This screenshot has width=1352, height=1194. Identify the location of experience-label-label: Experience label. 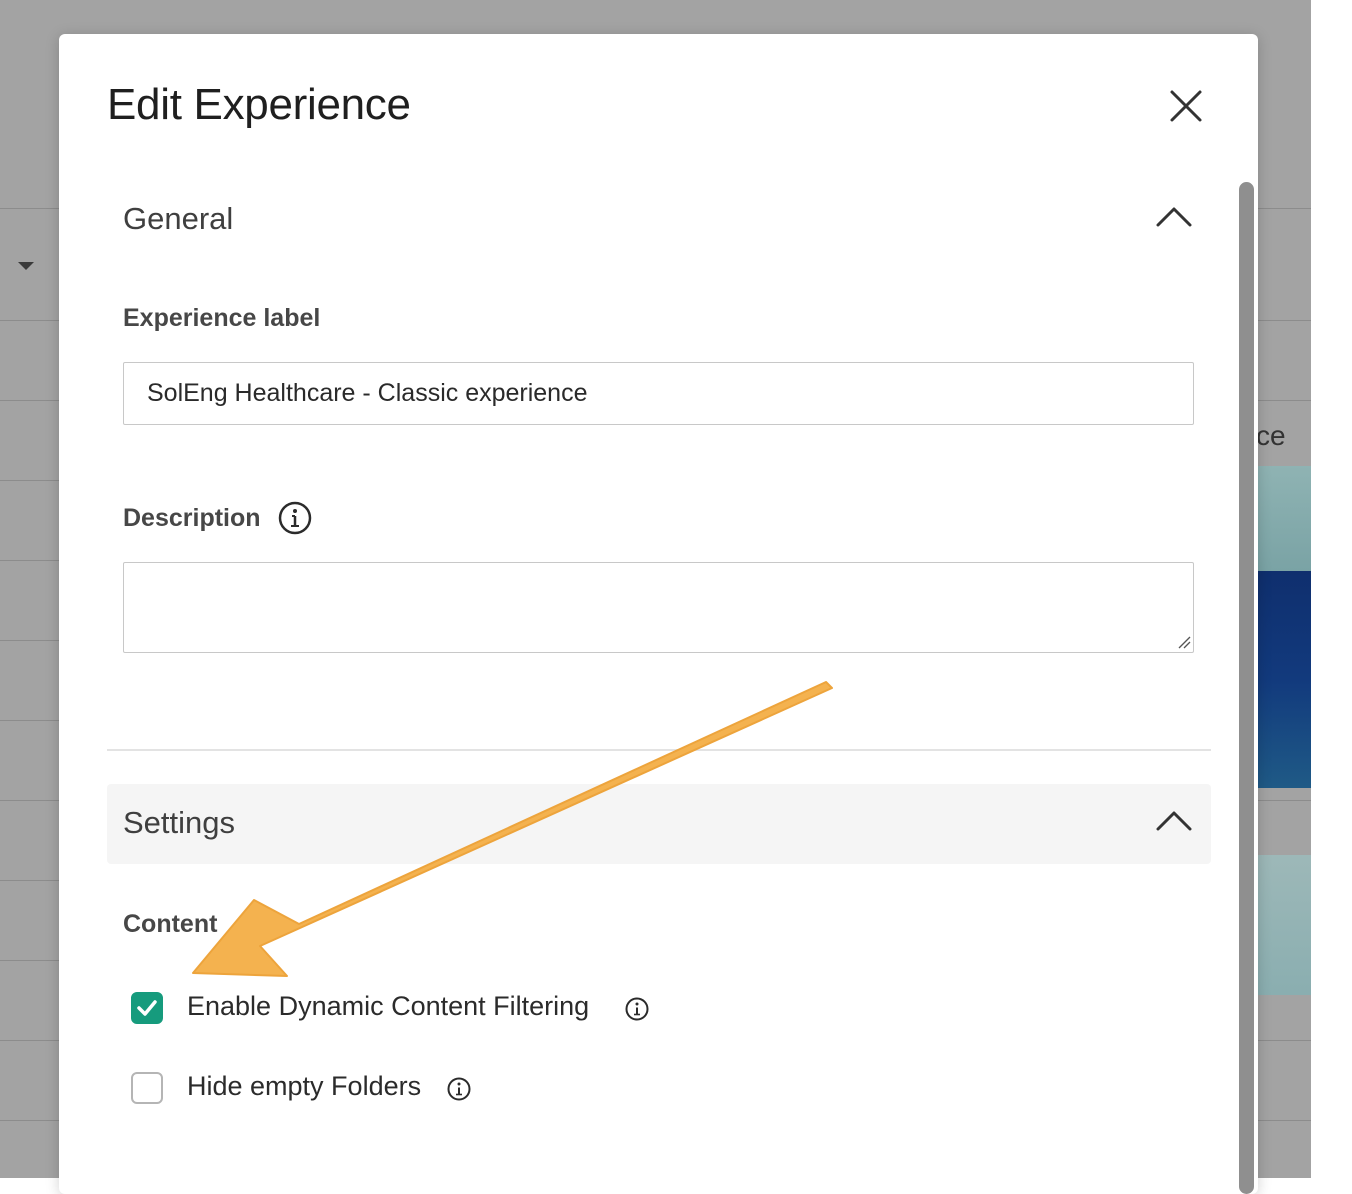
(222, 318).